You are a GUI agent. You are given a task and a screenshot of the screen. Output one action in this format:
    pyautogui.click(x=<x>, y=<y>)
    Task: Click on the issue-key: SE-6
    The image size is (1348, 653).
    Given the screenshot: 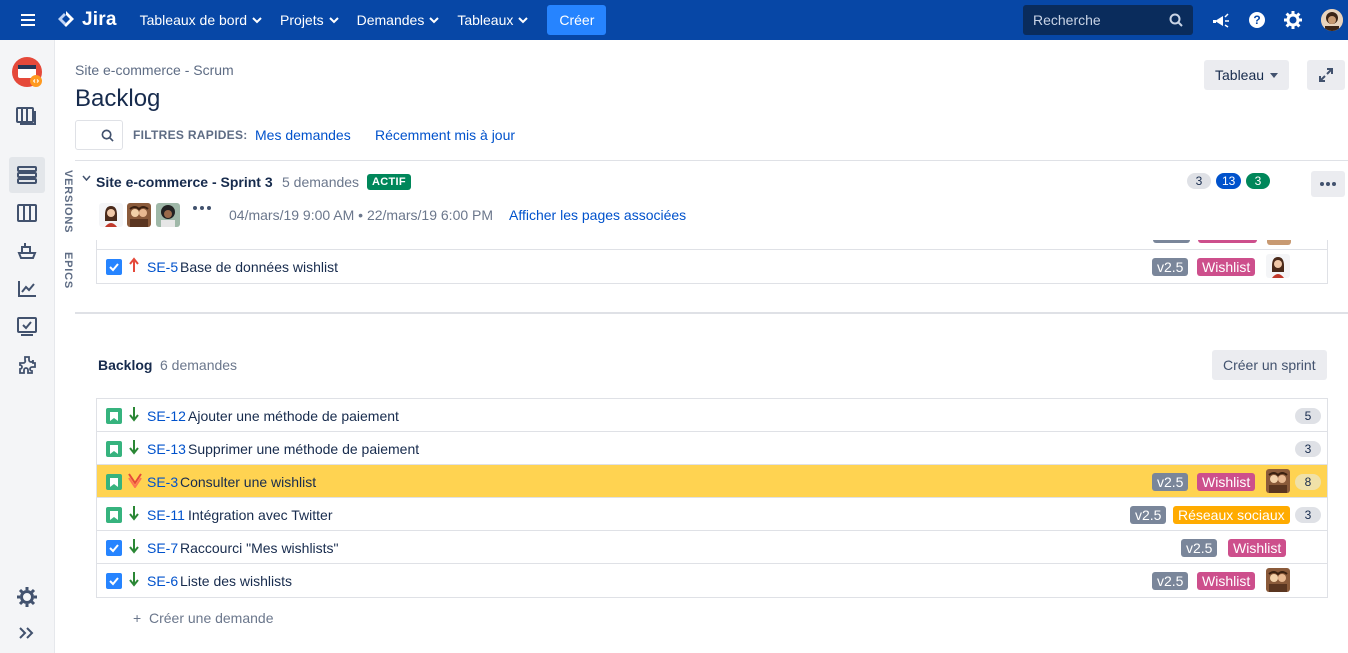 What is the action you would take?
    pyautogui.click(x=162, y=581)
    